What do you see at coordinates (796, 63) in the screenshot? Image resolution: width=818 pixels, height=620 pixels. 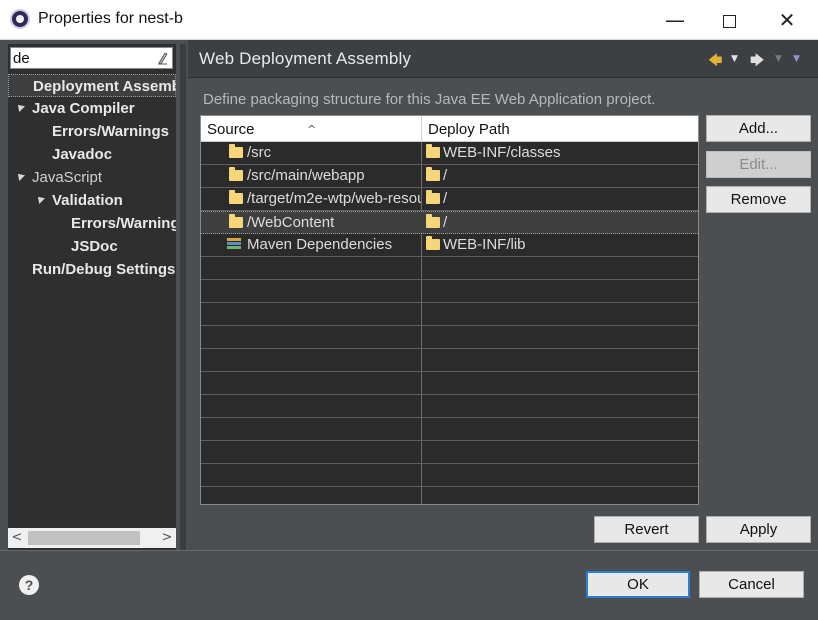 I see `view-menu-icon: ▼` at bounding box center [796, 63].